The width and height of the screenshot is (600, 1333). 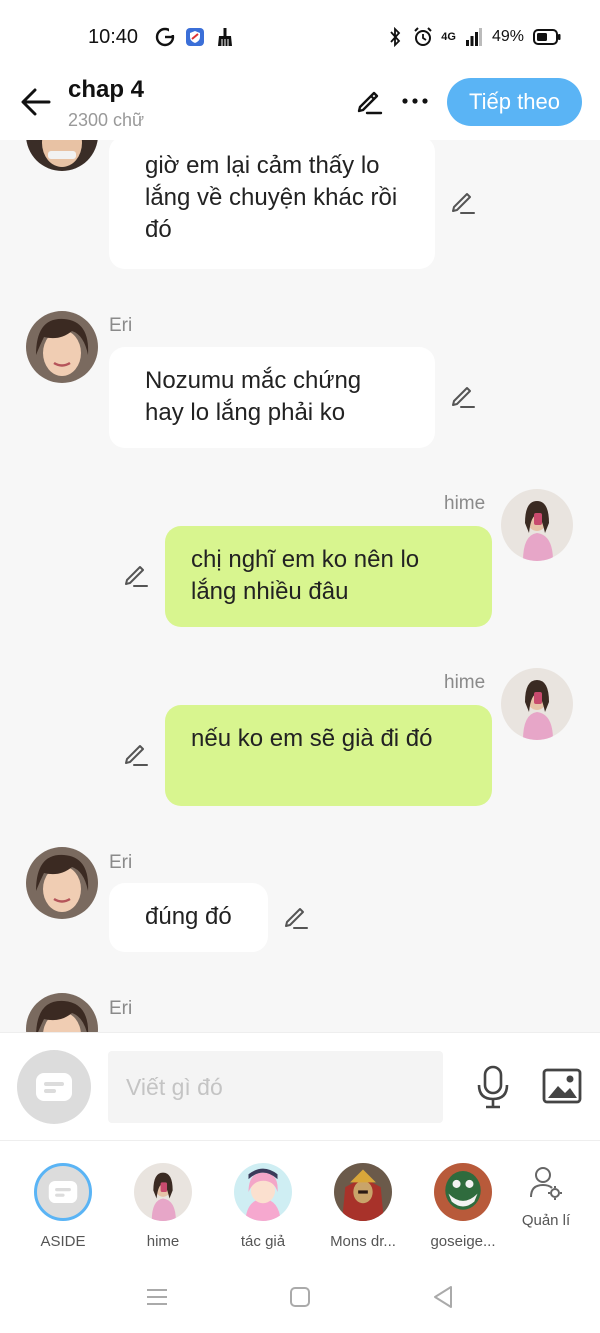 What do you see at coordinates (272, 397) in the screenshot?
I see `message-bubble: Nozumu mắc chứng hay lo lắng phải ko` at bounding box center [272, 397].